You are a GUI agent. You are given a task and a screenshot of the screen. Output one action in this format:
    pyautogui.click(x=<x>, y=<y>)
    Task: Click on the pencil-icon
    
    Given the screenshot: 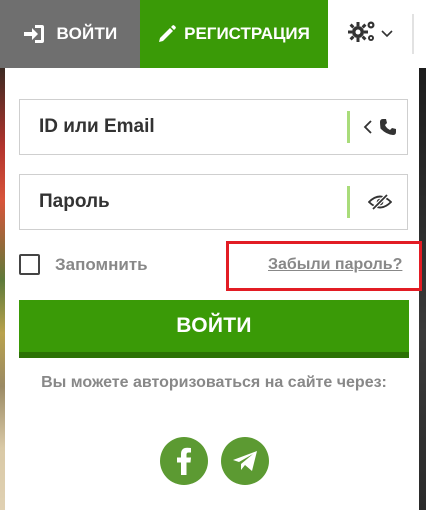 What is the action you would take?
    pyautogui.click(x=167, y=34)
    